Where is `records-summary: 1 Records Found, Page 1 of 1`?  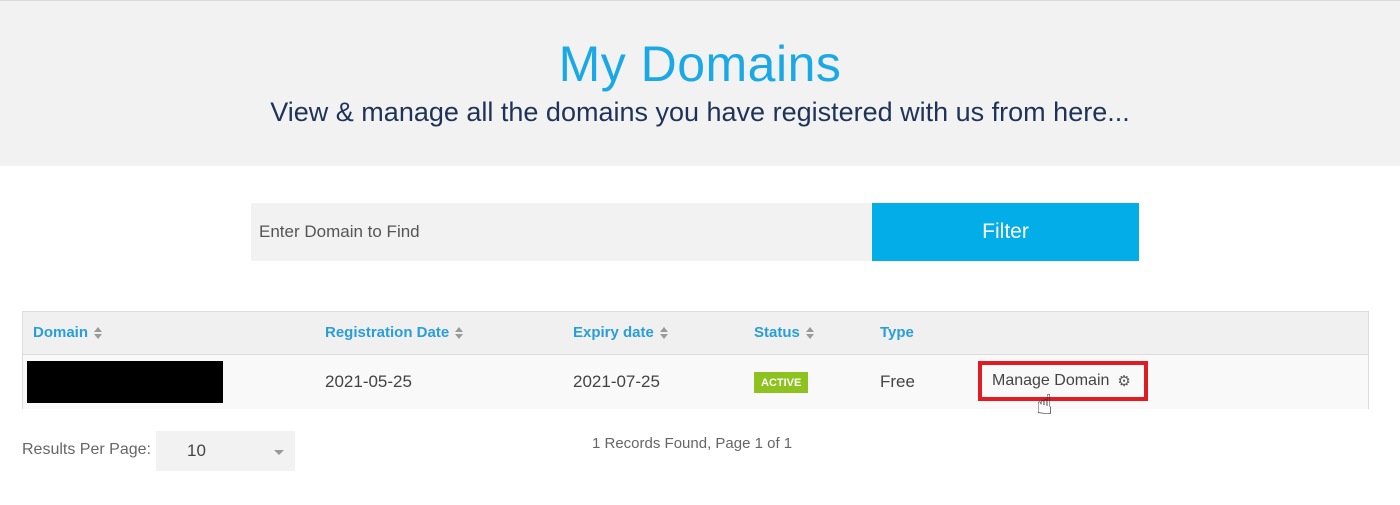
records-summary: 1 Records Found, Page 1 of 1 is located at coordinates (692, 443).